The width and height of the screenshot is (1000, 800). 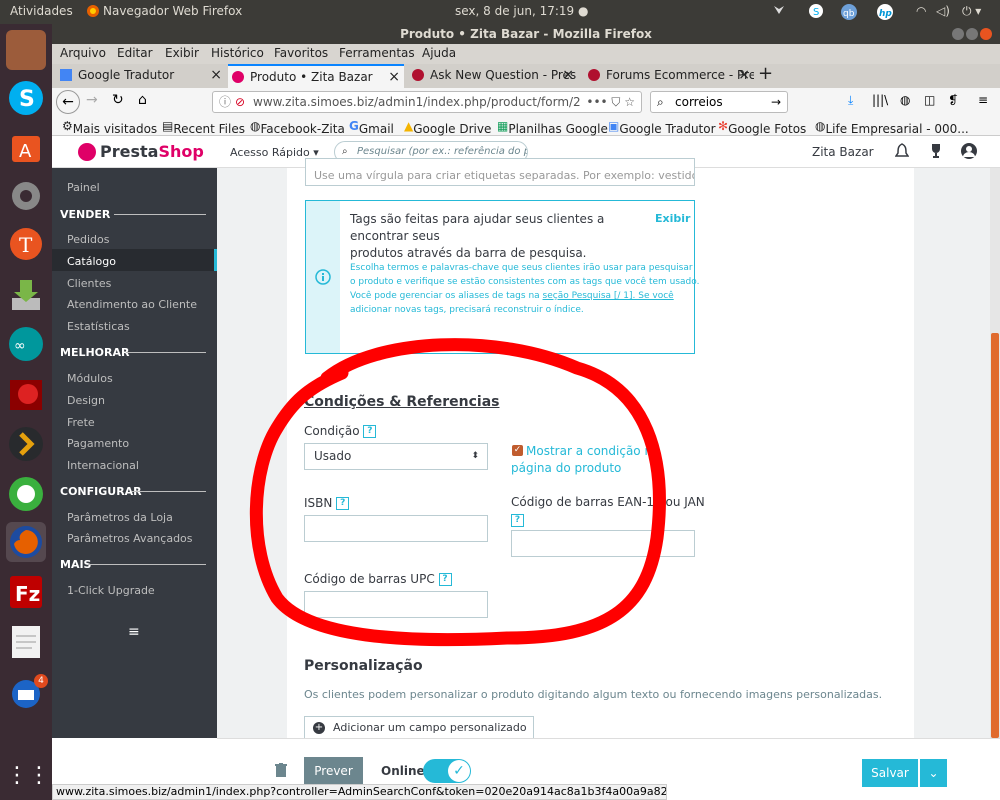 What do you see at coordinates (240, 102) in the screenshot?
I see `insecure-lock-icon: ⊘` at bounding box center [240, 102].